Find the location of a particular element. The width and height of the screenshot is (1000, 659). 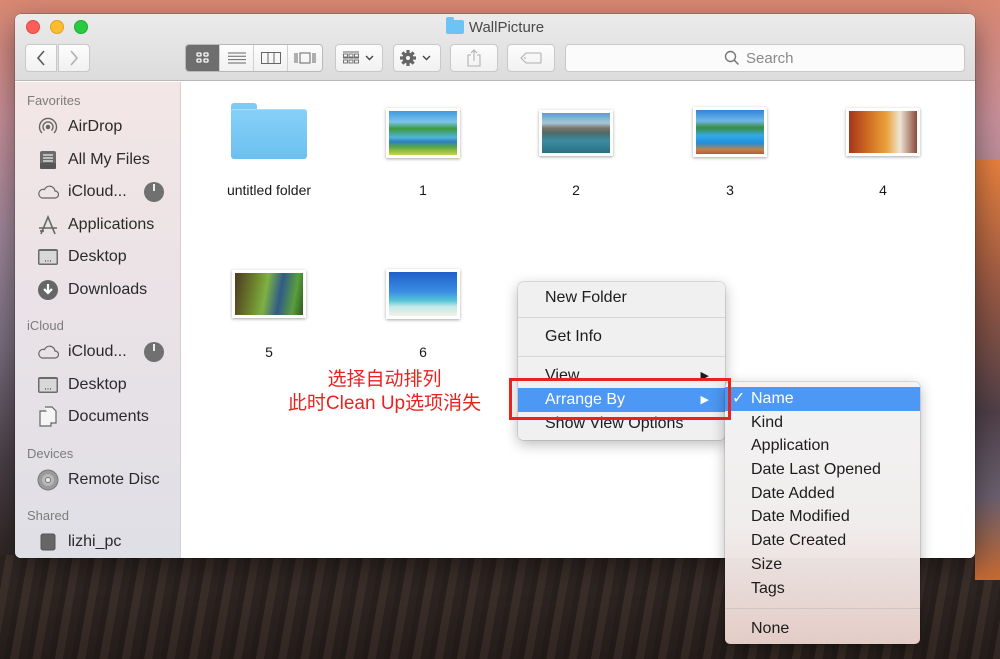

submenu-item-date-last-opened: Date Last Opened is located at coordinates (822, 470).